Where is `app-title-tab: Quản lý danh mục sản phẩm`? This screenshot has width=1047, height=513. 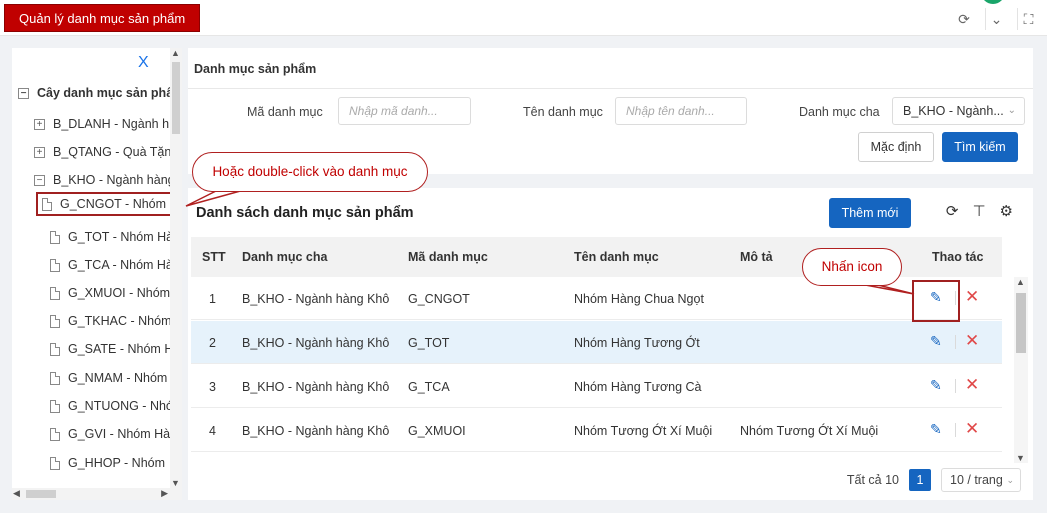
app-title-tab: Quản lý danh mục sản phẩm is located at coordinates (102, 18).